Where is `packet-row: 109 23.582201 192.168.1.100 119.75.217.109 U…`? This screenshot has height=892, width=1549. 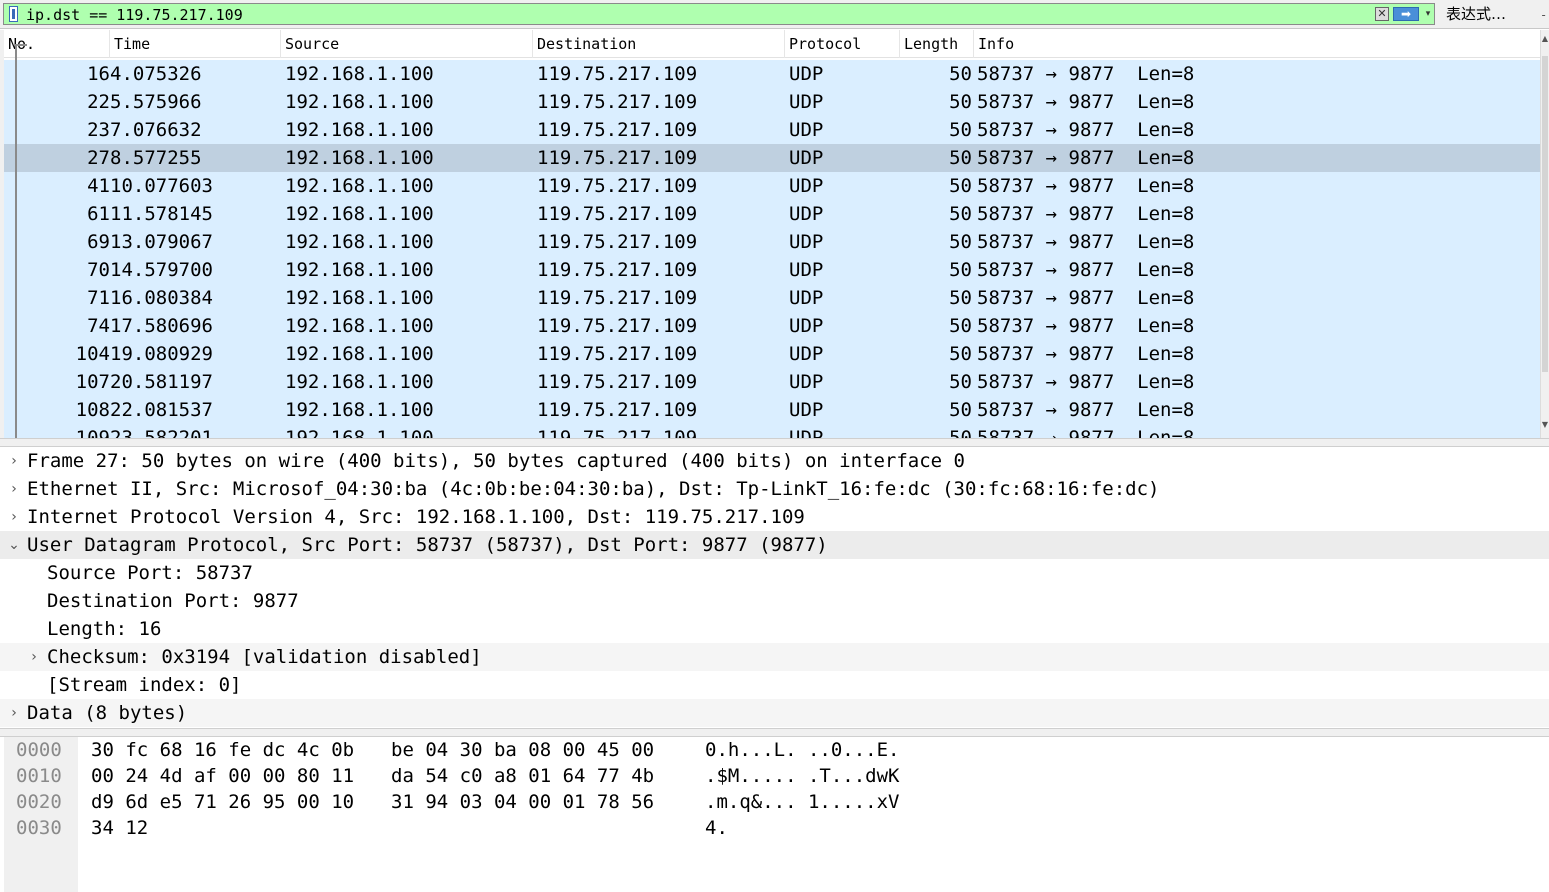 packet-row: 109 23.582201 192.168.1.100 119.75.217.109 U… is located at coordinates (772, 431).